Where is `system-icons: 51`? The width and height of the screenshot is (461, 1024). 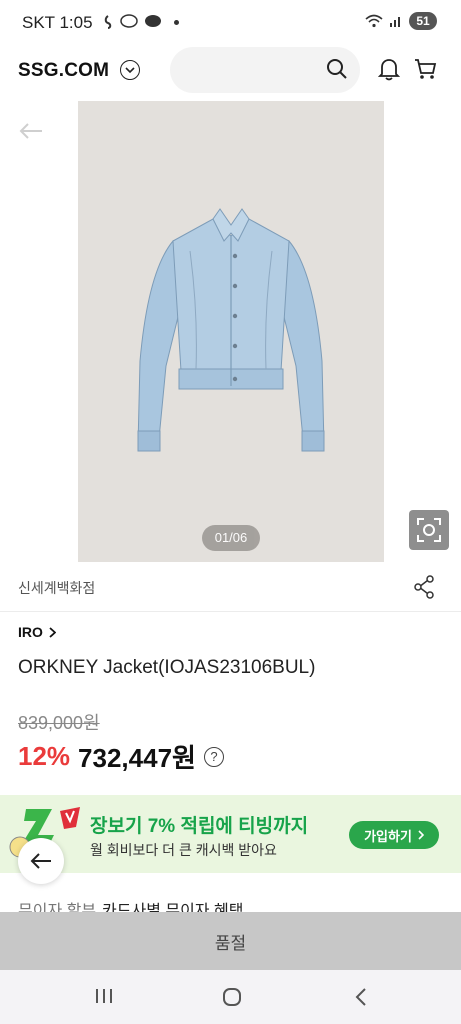 system-icons: 51 is located at coordinates (401, 21).